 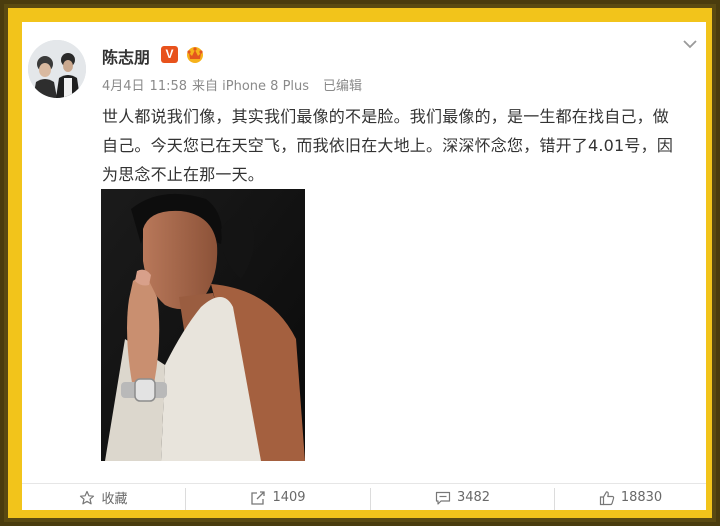 What do you see at coordinates (388, 145) in the screenshot?
I see `post-text-line: 自己。今天您已在天空飞，而我依旧在大地上。深深怀念您，错开了4.01号，因` at bounding box center [388, 145].